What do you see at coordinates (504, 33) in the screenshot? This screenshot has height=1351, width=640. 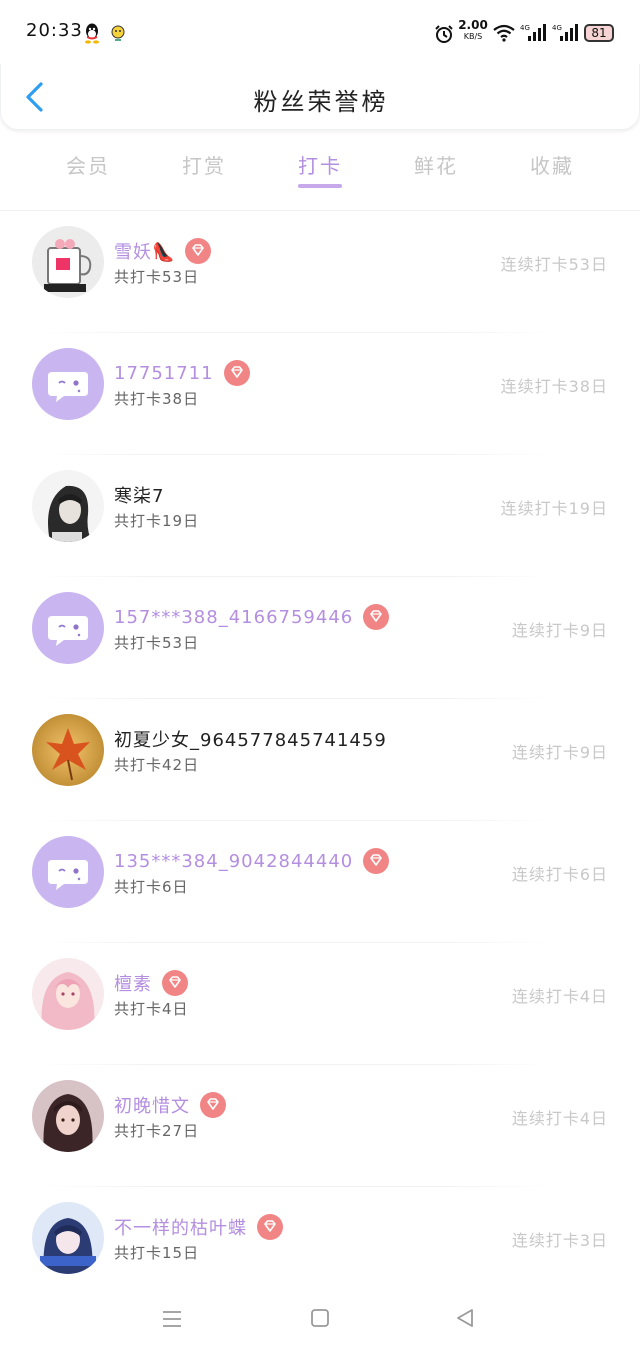 I see `wifi-icon` at bounding box center [504, 33].